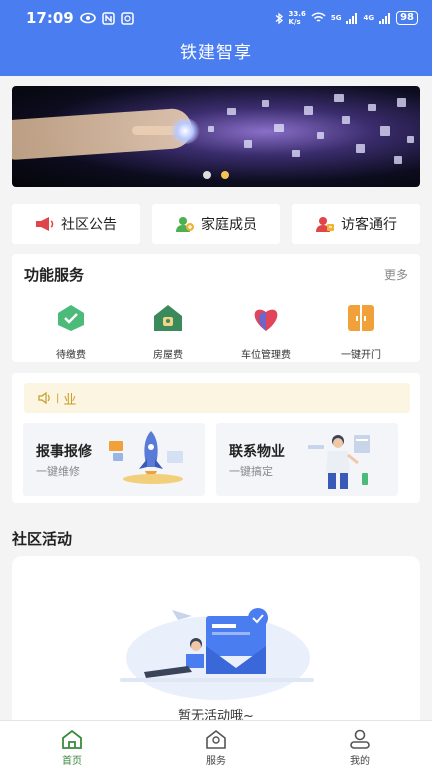 The height and width of the screenshot is (768, 432). What do you see at coordinates (217, 654) in the screenshot?
I see `empty-state-illustration` at bounding box center [217, 654].